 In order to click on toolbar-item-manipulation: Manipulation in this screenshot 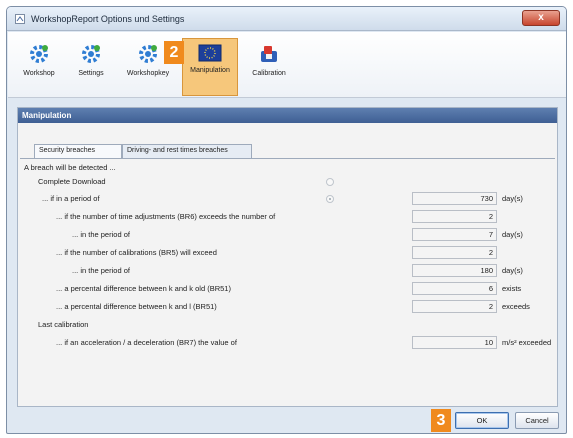, I will do `click(210, 67)`.